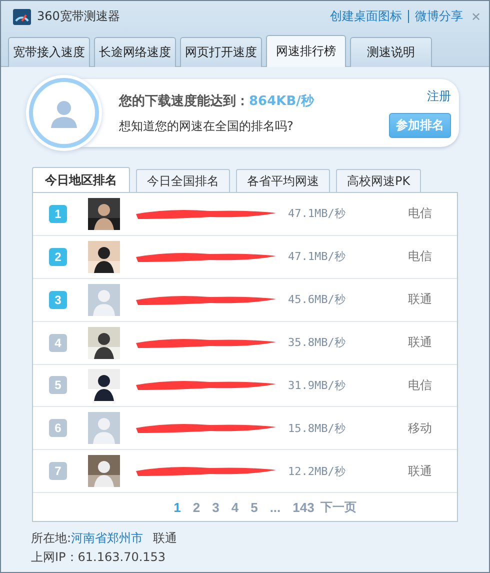  I want to click on window-title: 360宽带测速器, so click(78, 16).